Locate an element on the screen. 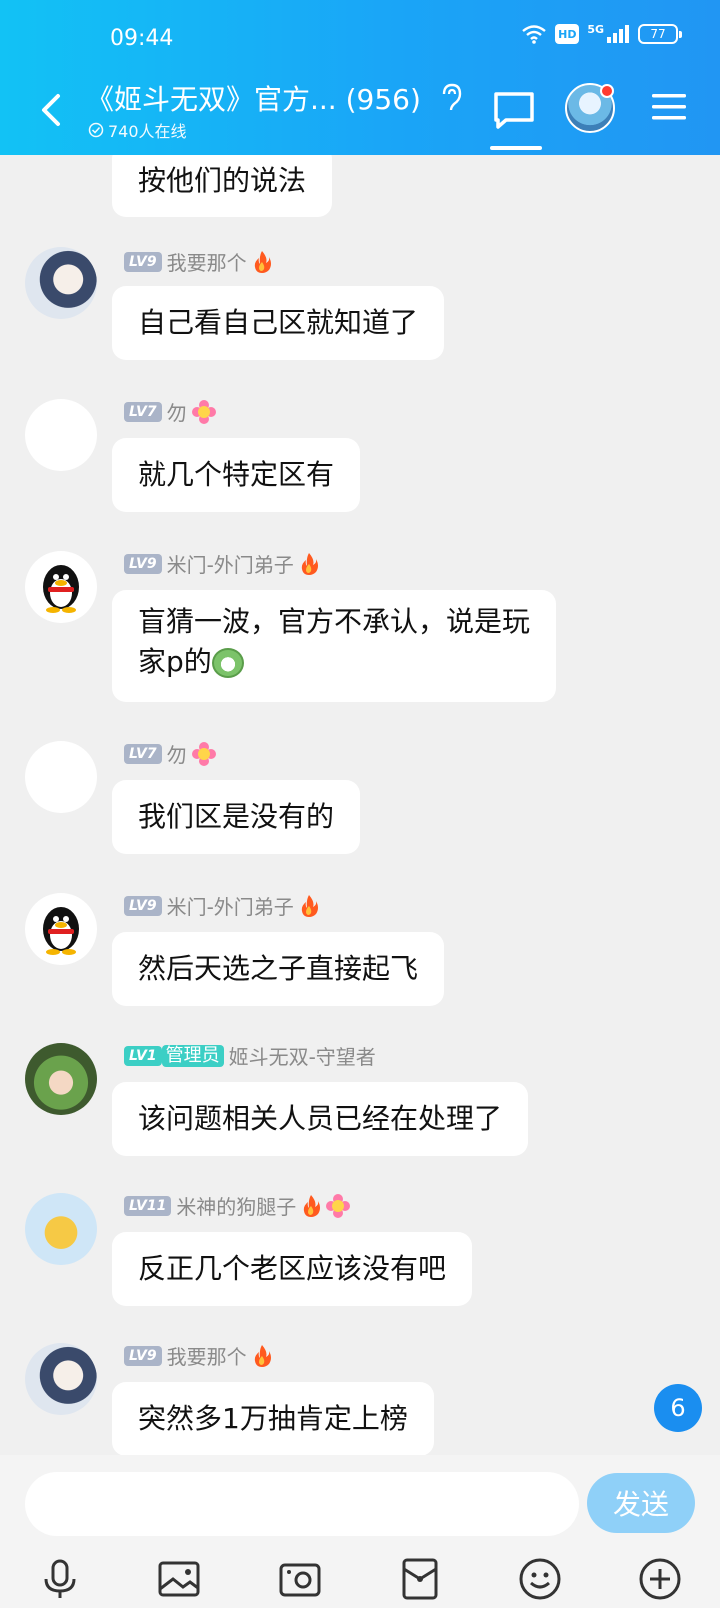 The height and width of the screenshot is (1608, 720). dog-emoji-icon is located at coordinates (227, 663).